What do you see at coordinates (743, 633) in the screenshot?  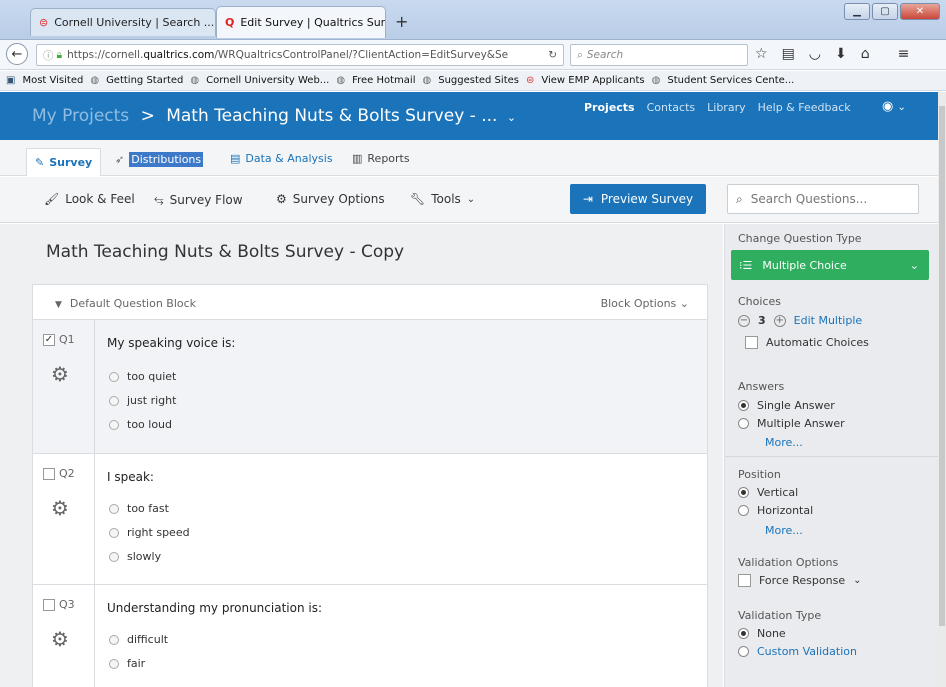 I see `none-validation-radio` at bounding box center [743, 633].